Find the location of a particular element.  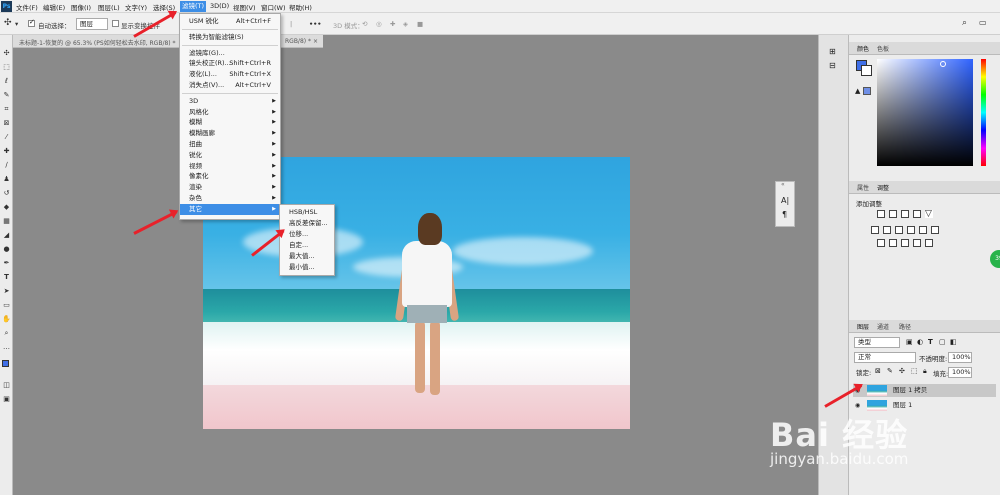

layer-row-selected: ◉ 图层 1 拷贝 is located at coordinates (924, 390).